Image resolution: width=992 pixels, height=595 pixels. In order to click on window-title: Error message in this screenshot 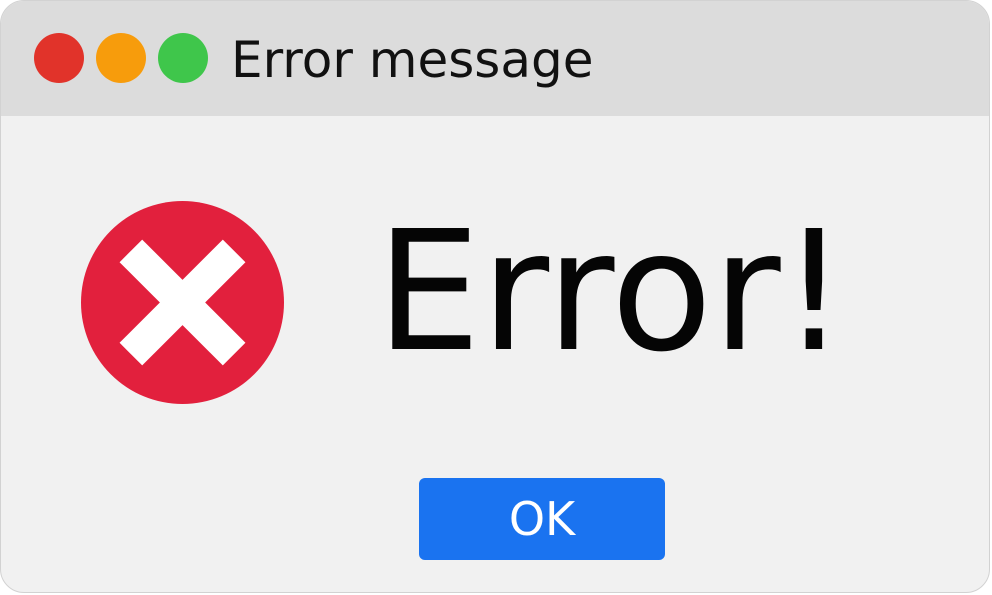, I will do `click(412, 60)`.